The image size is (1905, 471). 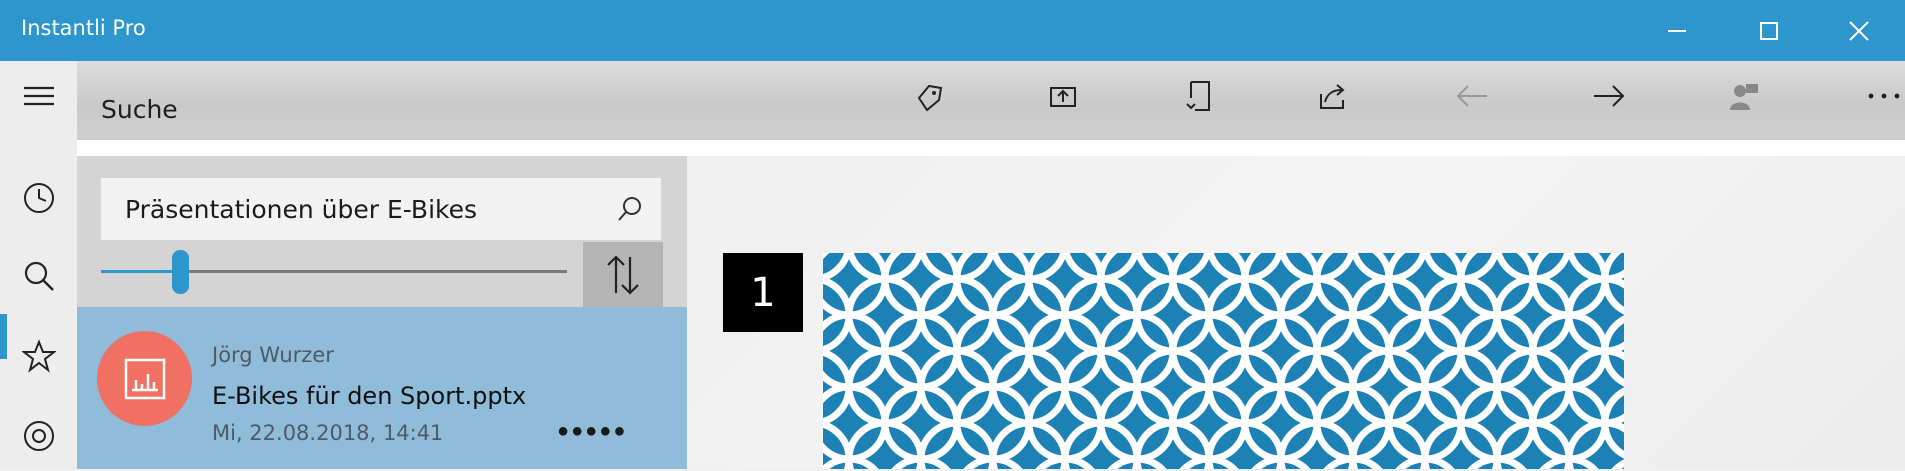 I want to click on search-input, so click(x=351, y=209).